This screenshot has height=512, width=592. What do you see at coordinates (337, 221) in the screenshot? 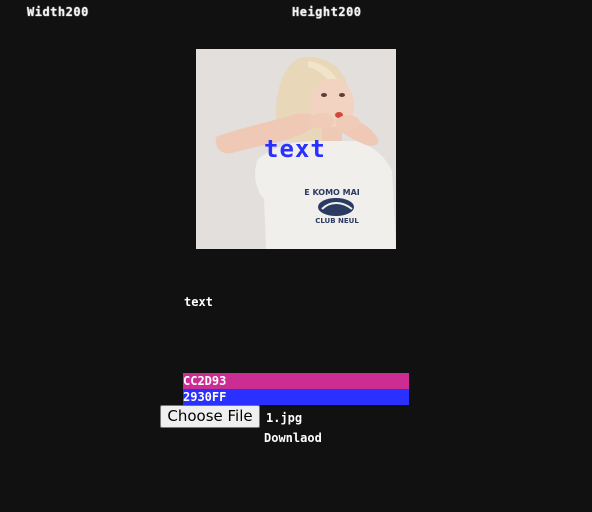
I see `shirt-print-bottom: CLUB NEUL` at bounding box center [337, 221].